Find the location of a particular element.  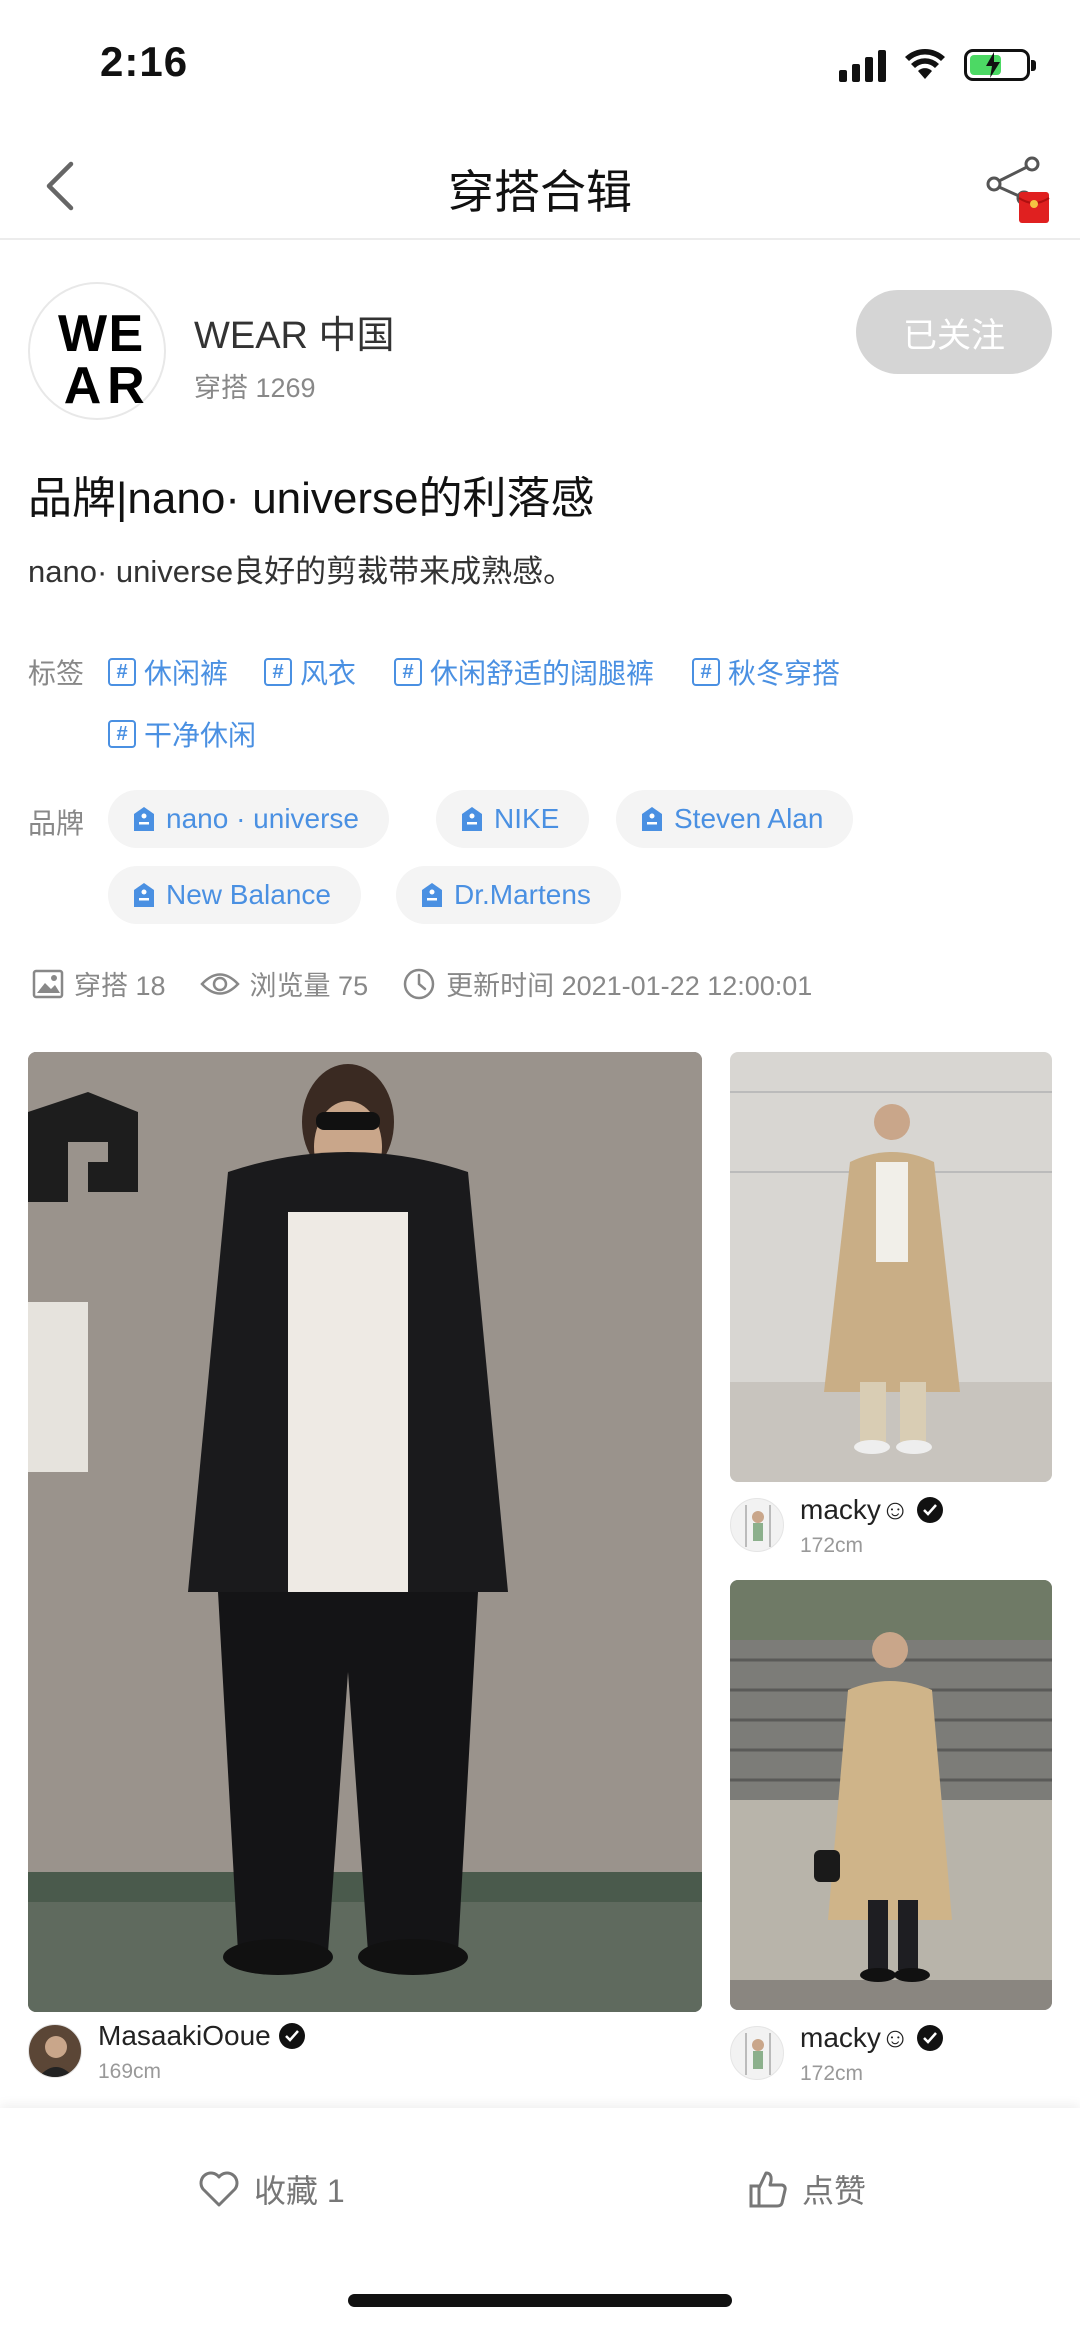

tag-label: 秋冬穿搭 is located at coordinates (784, 673).